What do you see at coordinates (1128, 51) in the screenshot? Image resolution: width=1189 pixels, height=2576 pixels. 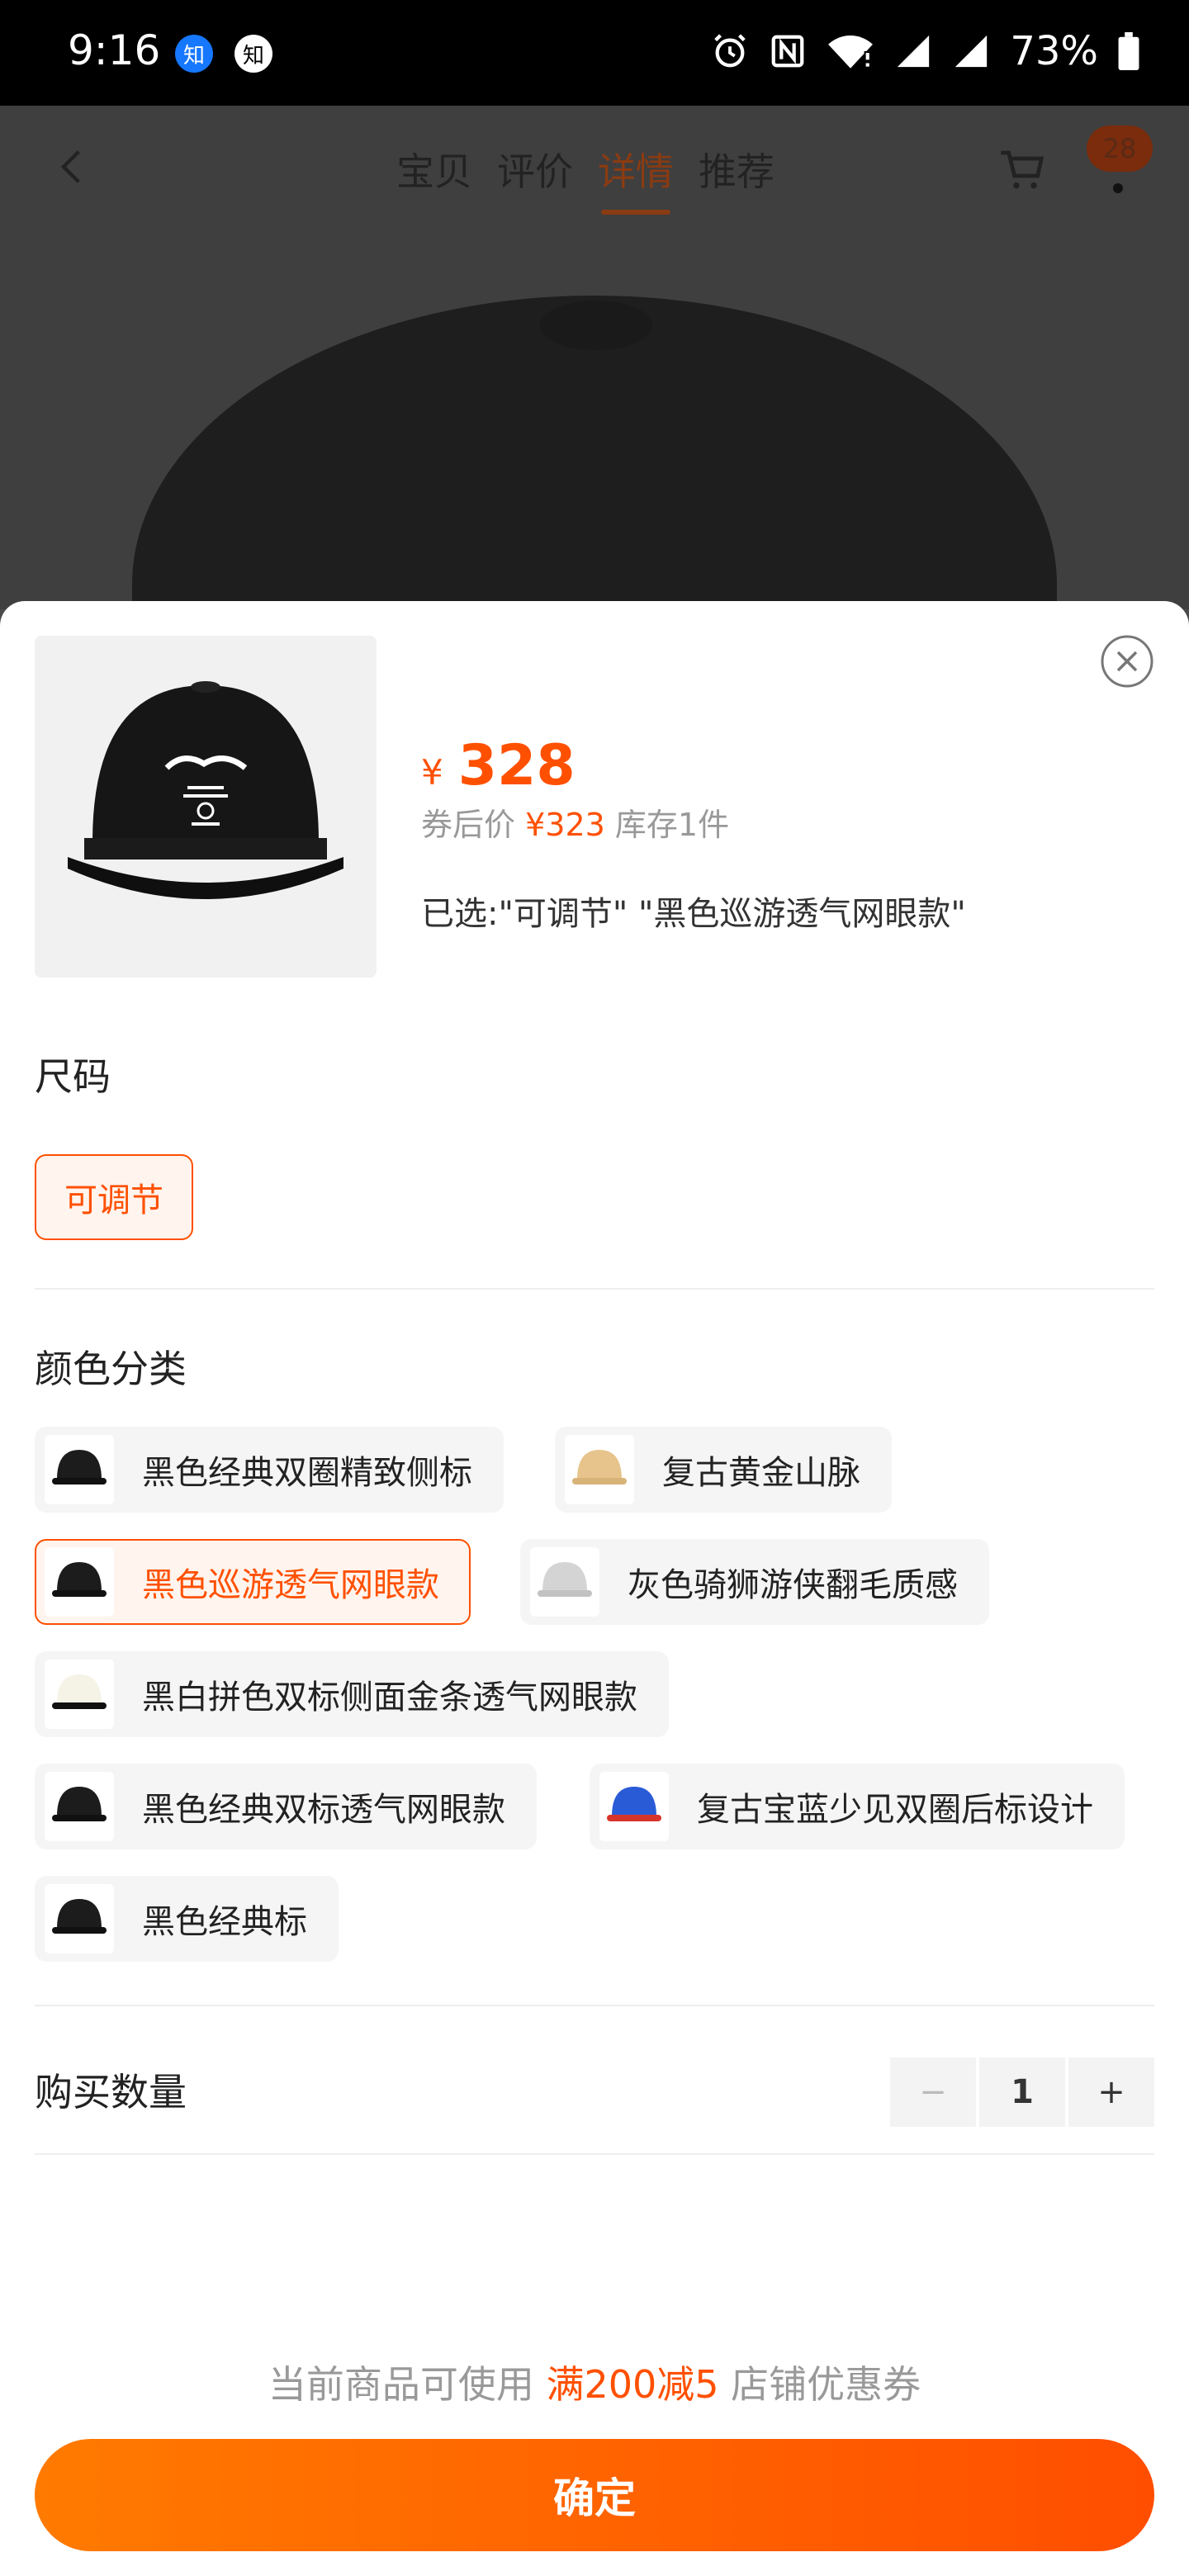 I see `battery-icon` at bounding box center [1128, 51].